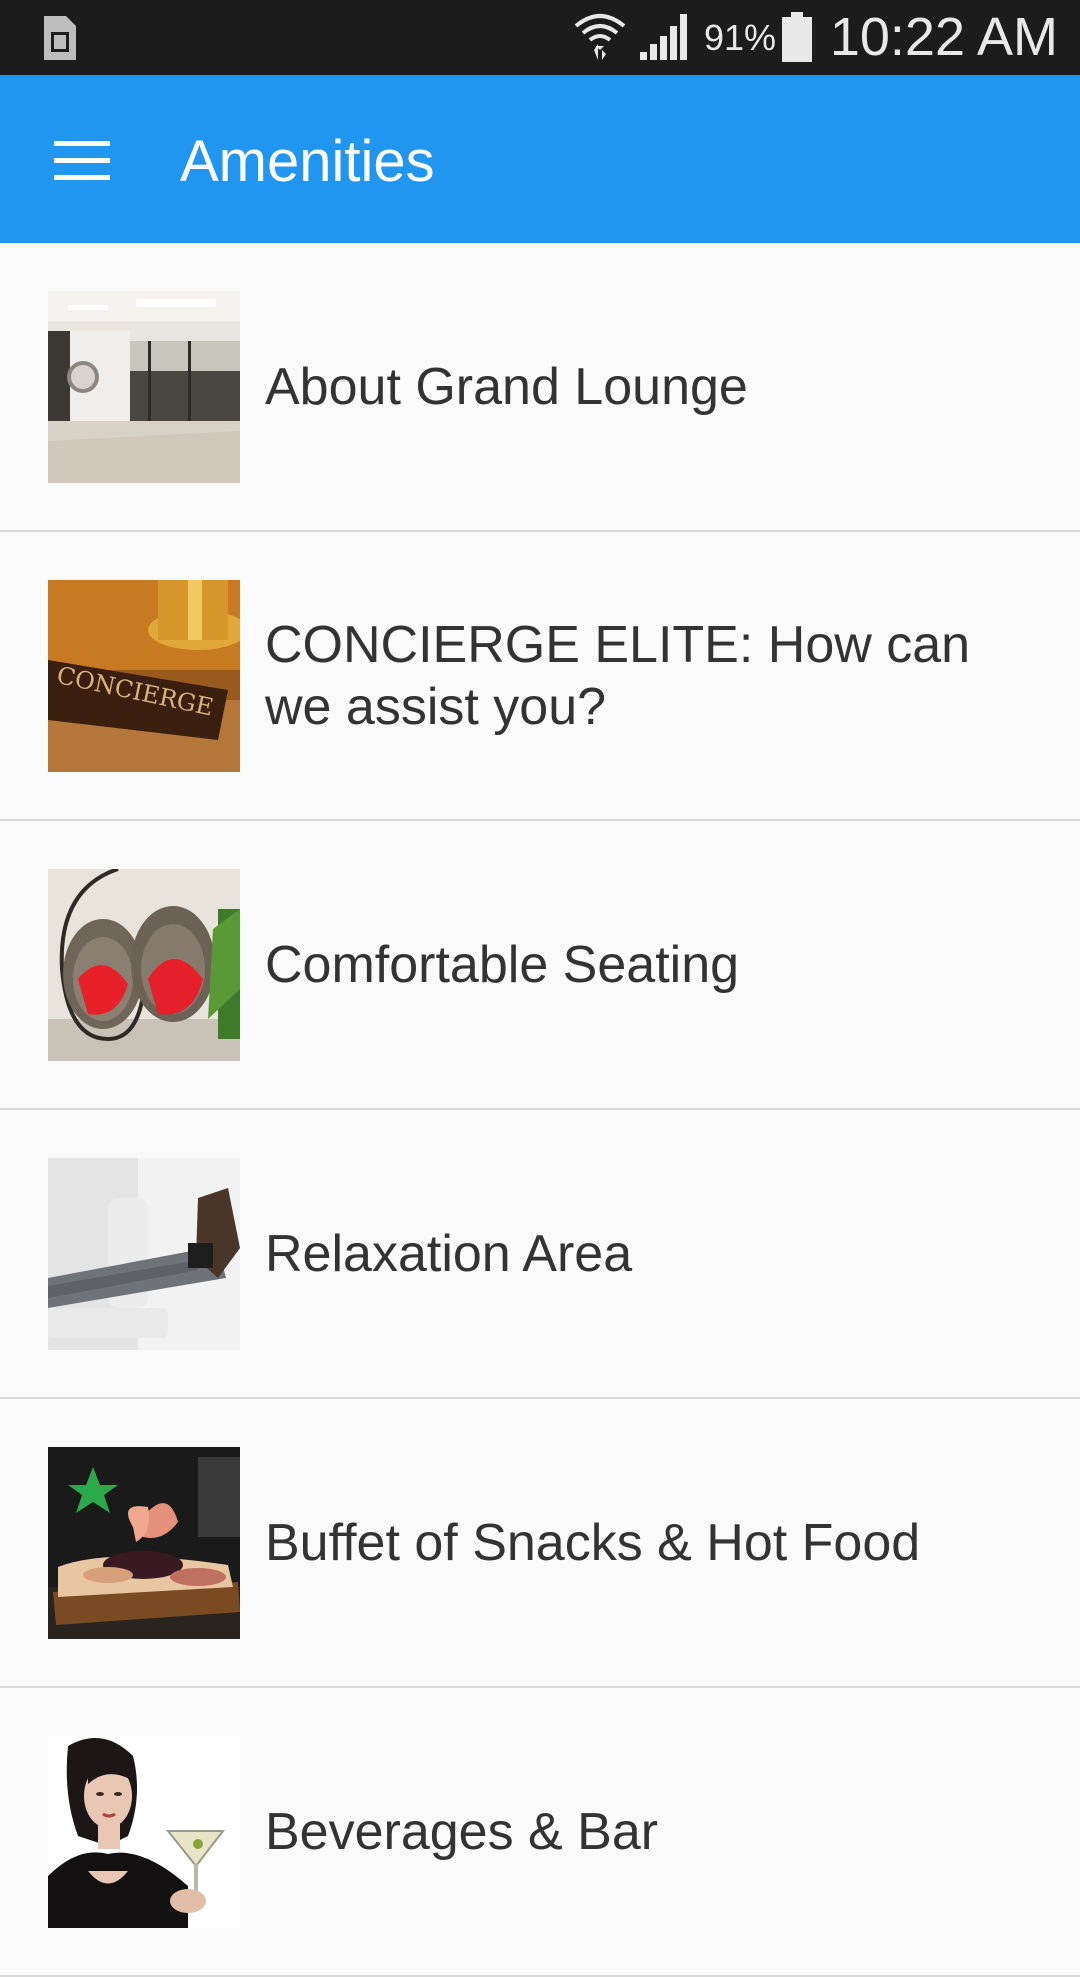 This screenshot has width=1080, height=1977. What do you see at coordinates (593, 1542) in the screenshot?
I see `item-label: Buffet of Snacks & Hot Food` at bounding box center [593, 1542].